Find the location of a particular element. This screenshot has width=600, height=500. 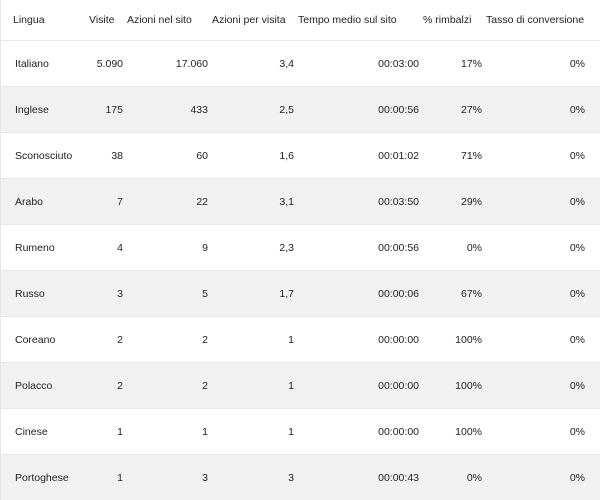

column-header-tempo-medio: Tempo medio sul sito is located at coordinates (360, 20).